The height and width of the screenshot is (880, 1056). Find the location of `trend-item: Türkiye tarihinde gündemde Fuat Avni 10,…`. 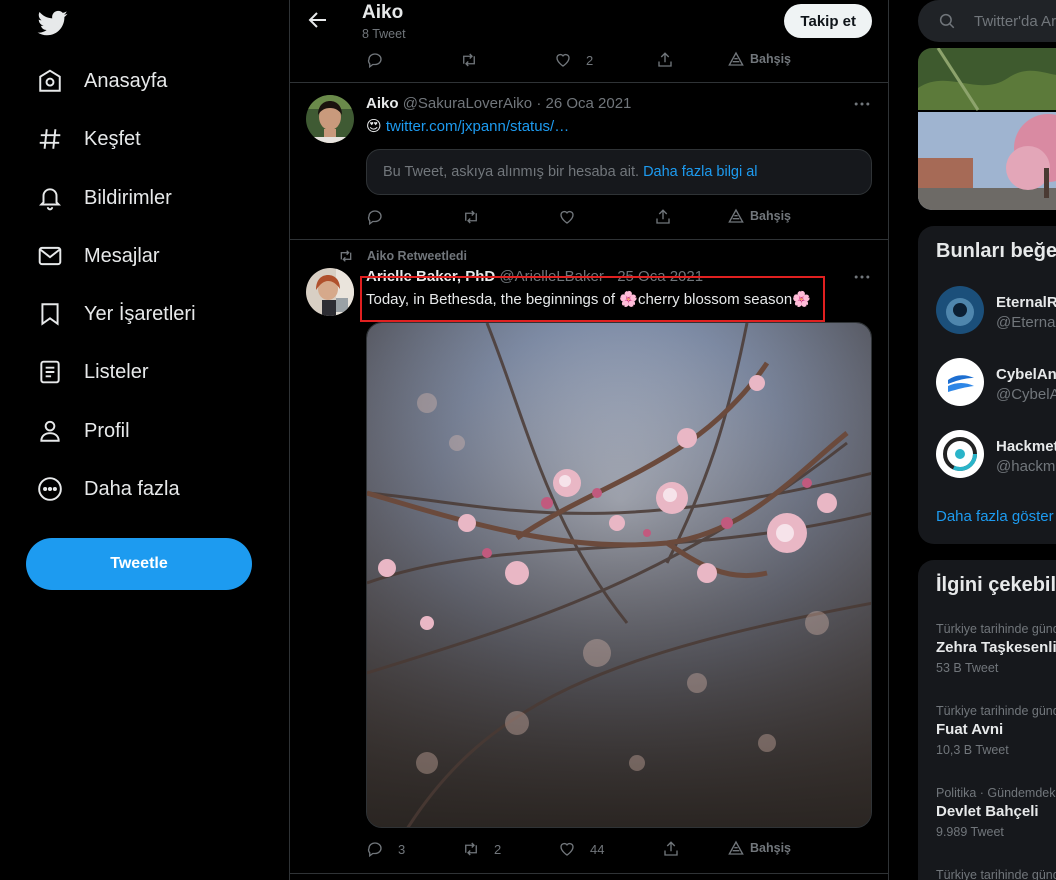

trend-item: Türkiye tarihinde gündemde Fuat Avni 10,… is located at coordinates (996, 730).